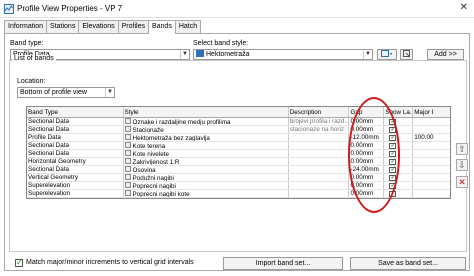 This screenshot has width=474, height=276. What do you see at coordinates (206, 169) in the screenshot?
I see `style-cell: Osovina` at bounding box center [206, 169].